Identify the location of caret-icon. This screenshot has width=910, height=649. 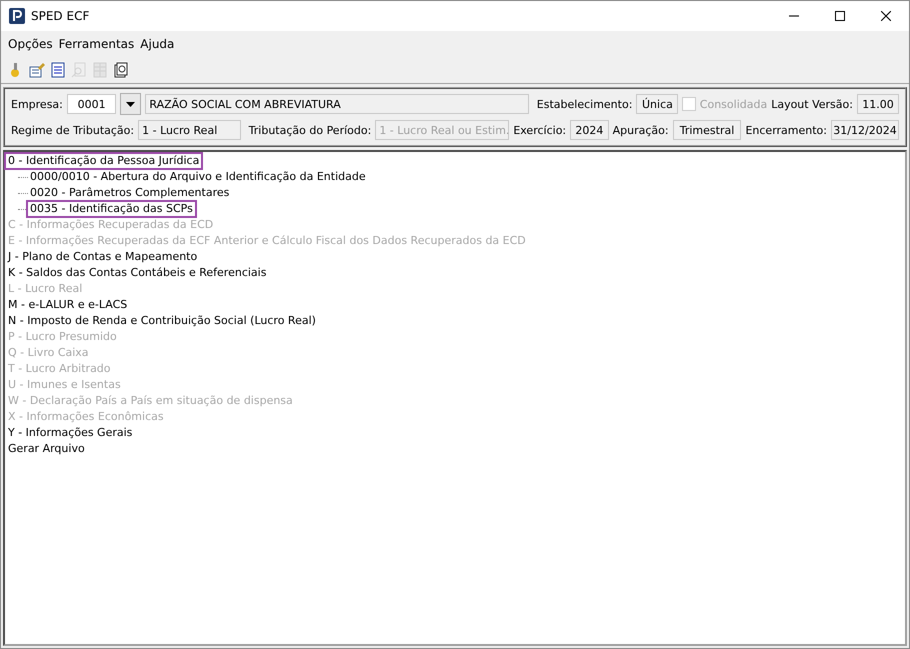
(131, 104).